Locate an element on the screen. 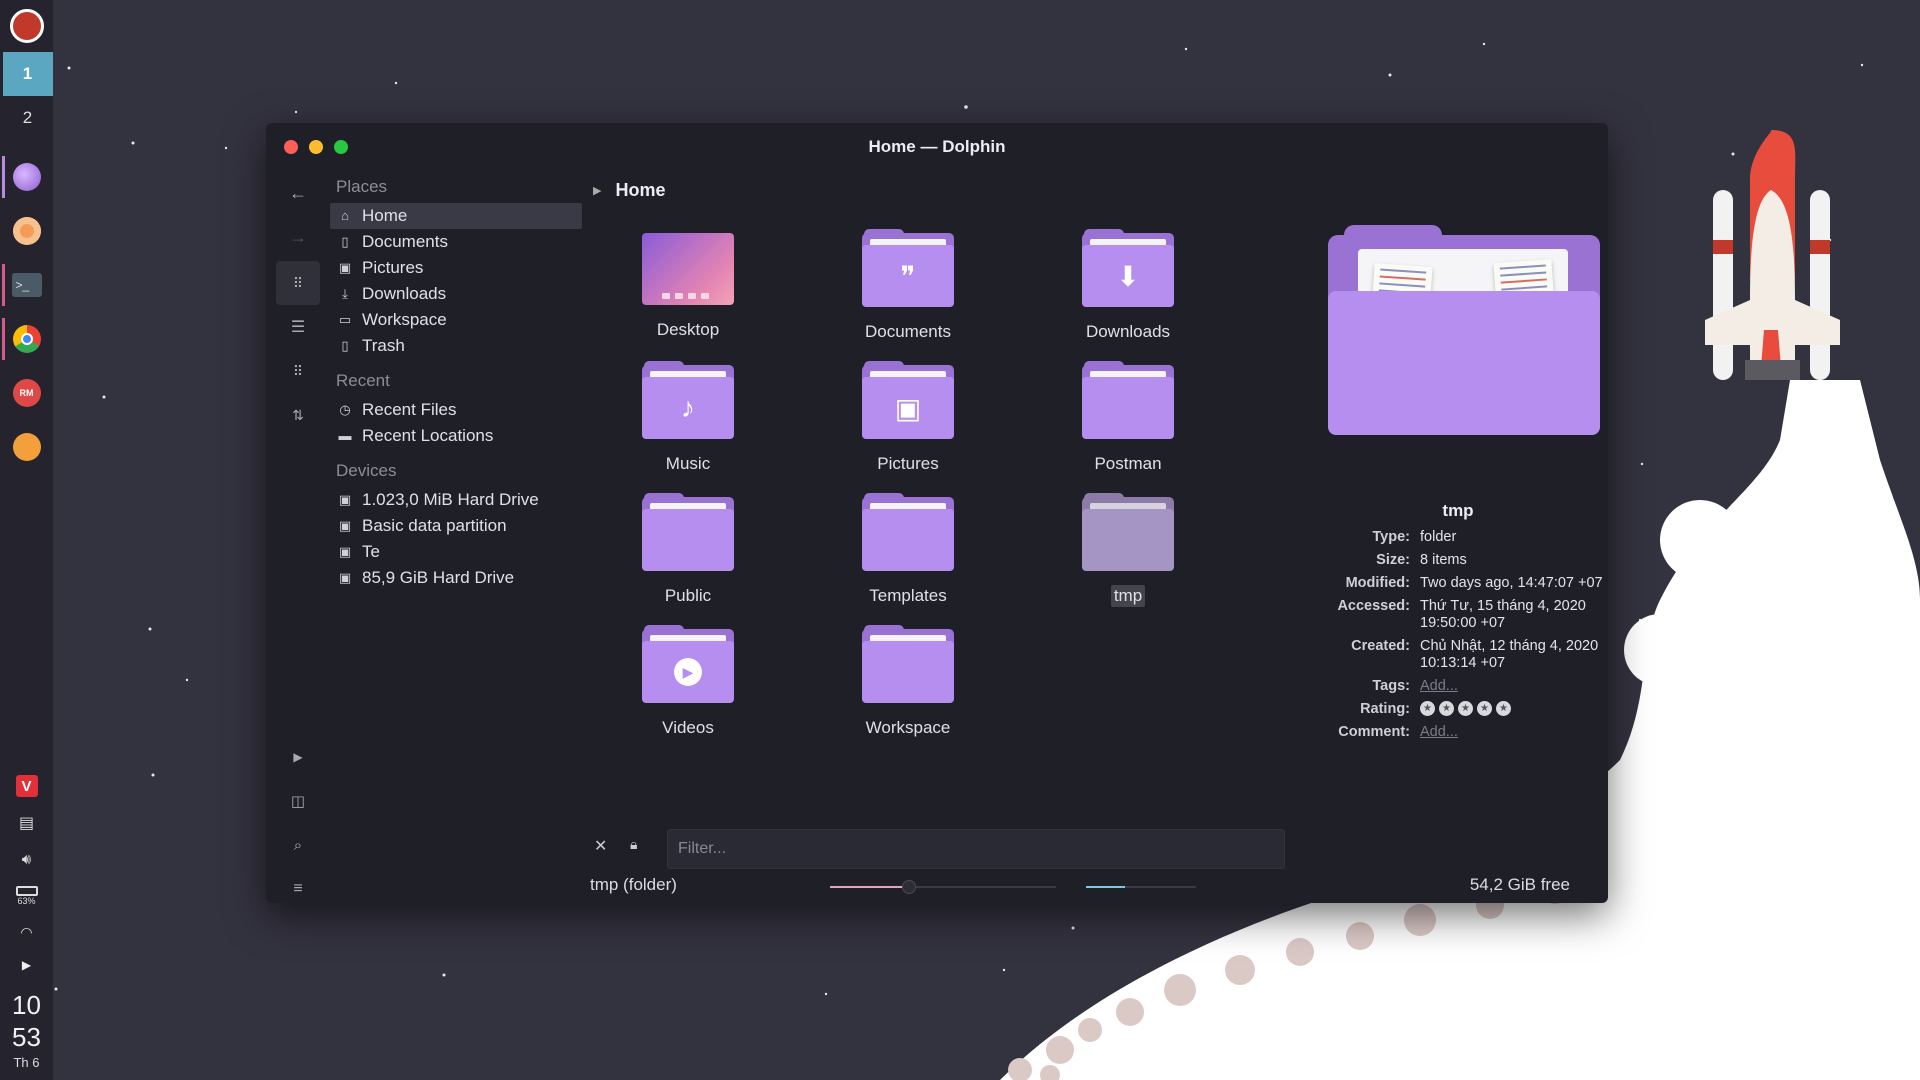 The height and width of the screenshot is (1080, 1920). file-item-workspace: Workspace is located at coordinates (908, 692).